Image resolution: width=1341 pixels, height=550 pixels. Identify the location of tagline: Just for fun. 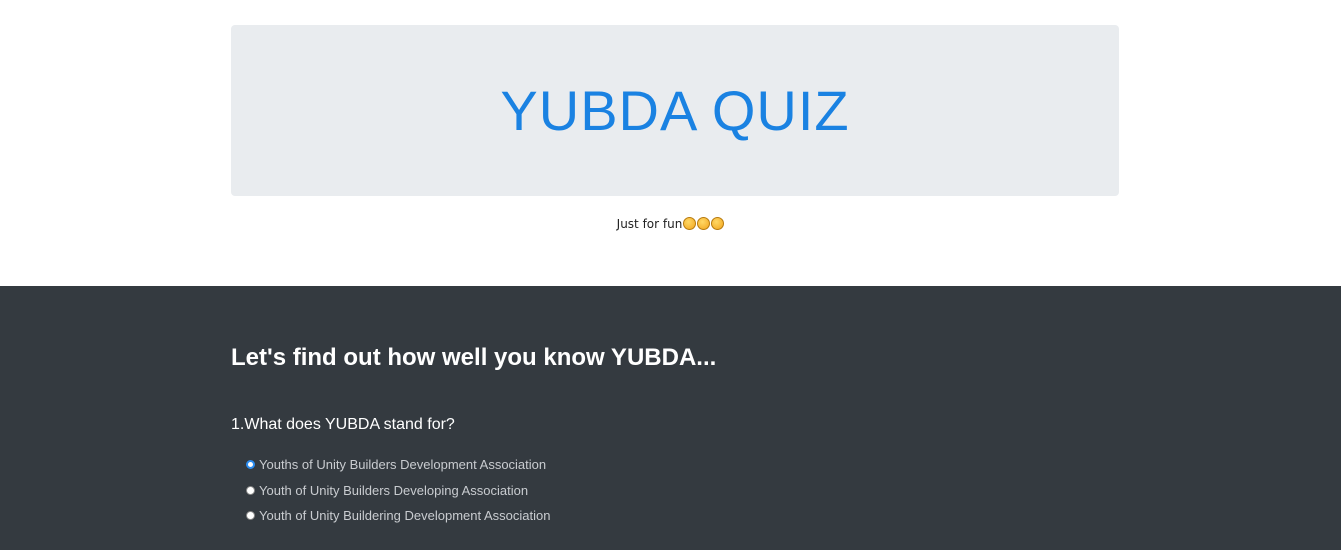
(670, 224).